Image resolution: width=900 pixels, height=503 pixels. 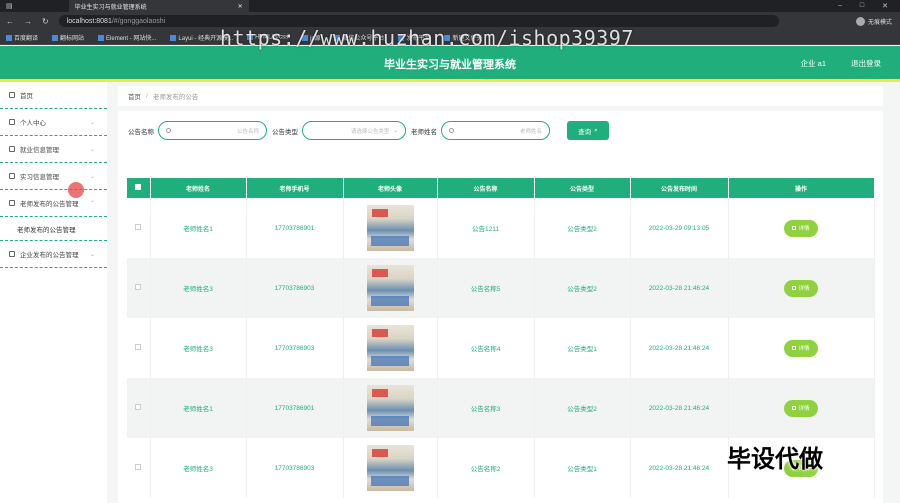 I want to click on sidebar-item-employment: 就业信息管理 ⌄, so click(x=53, y=149).